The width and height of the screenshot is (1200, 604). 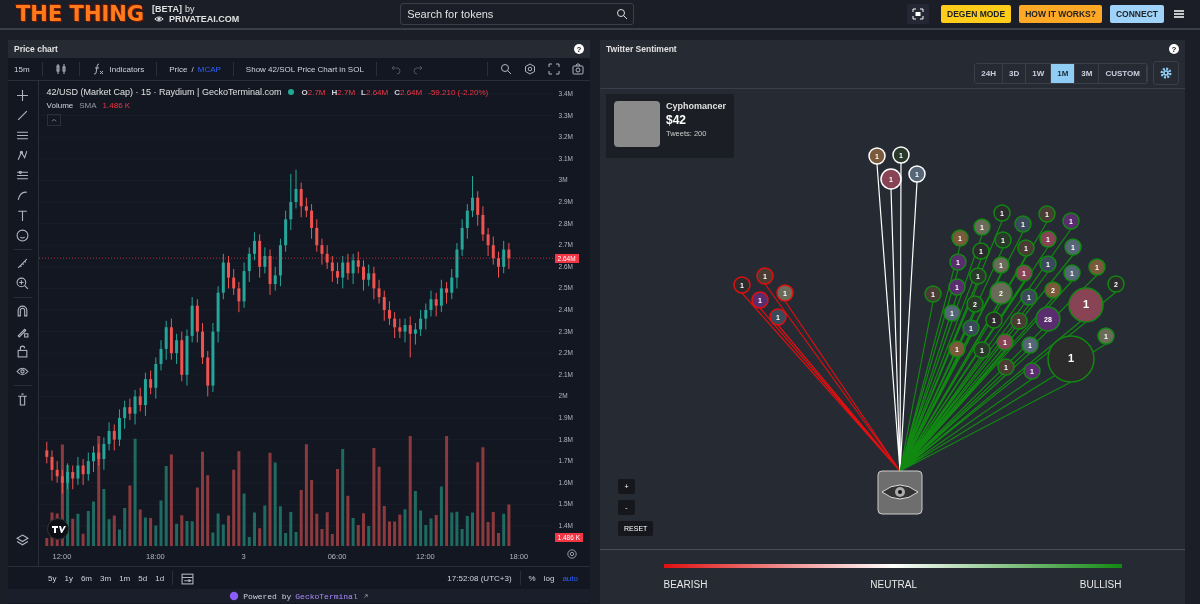 I want to click on tv-logo-icon, so click(x=57, y=529).